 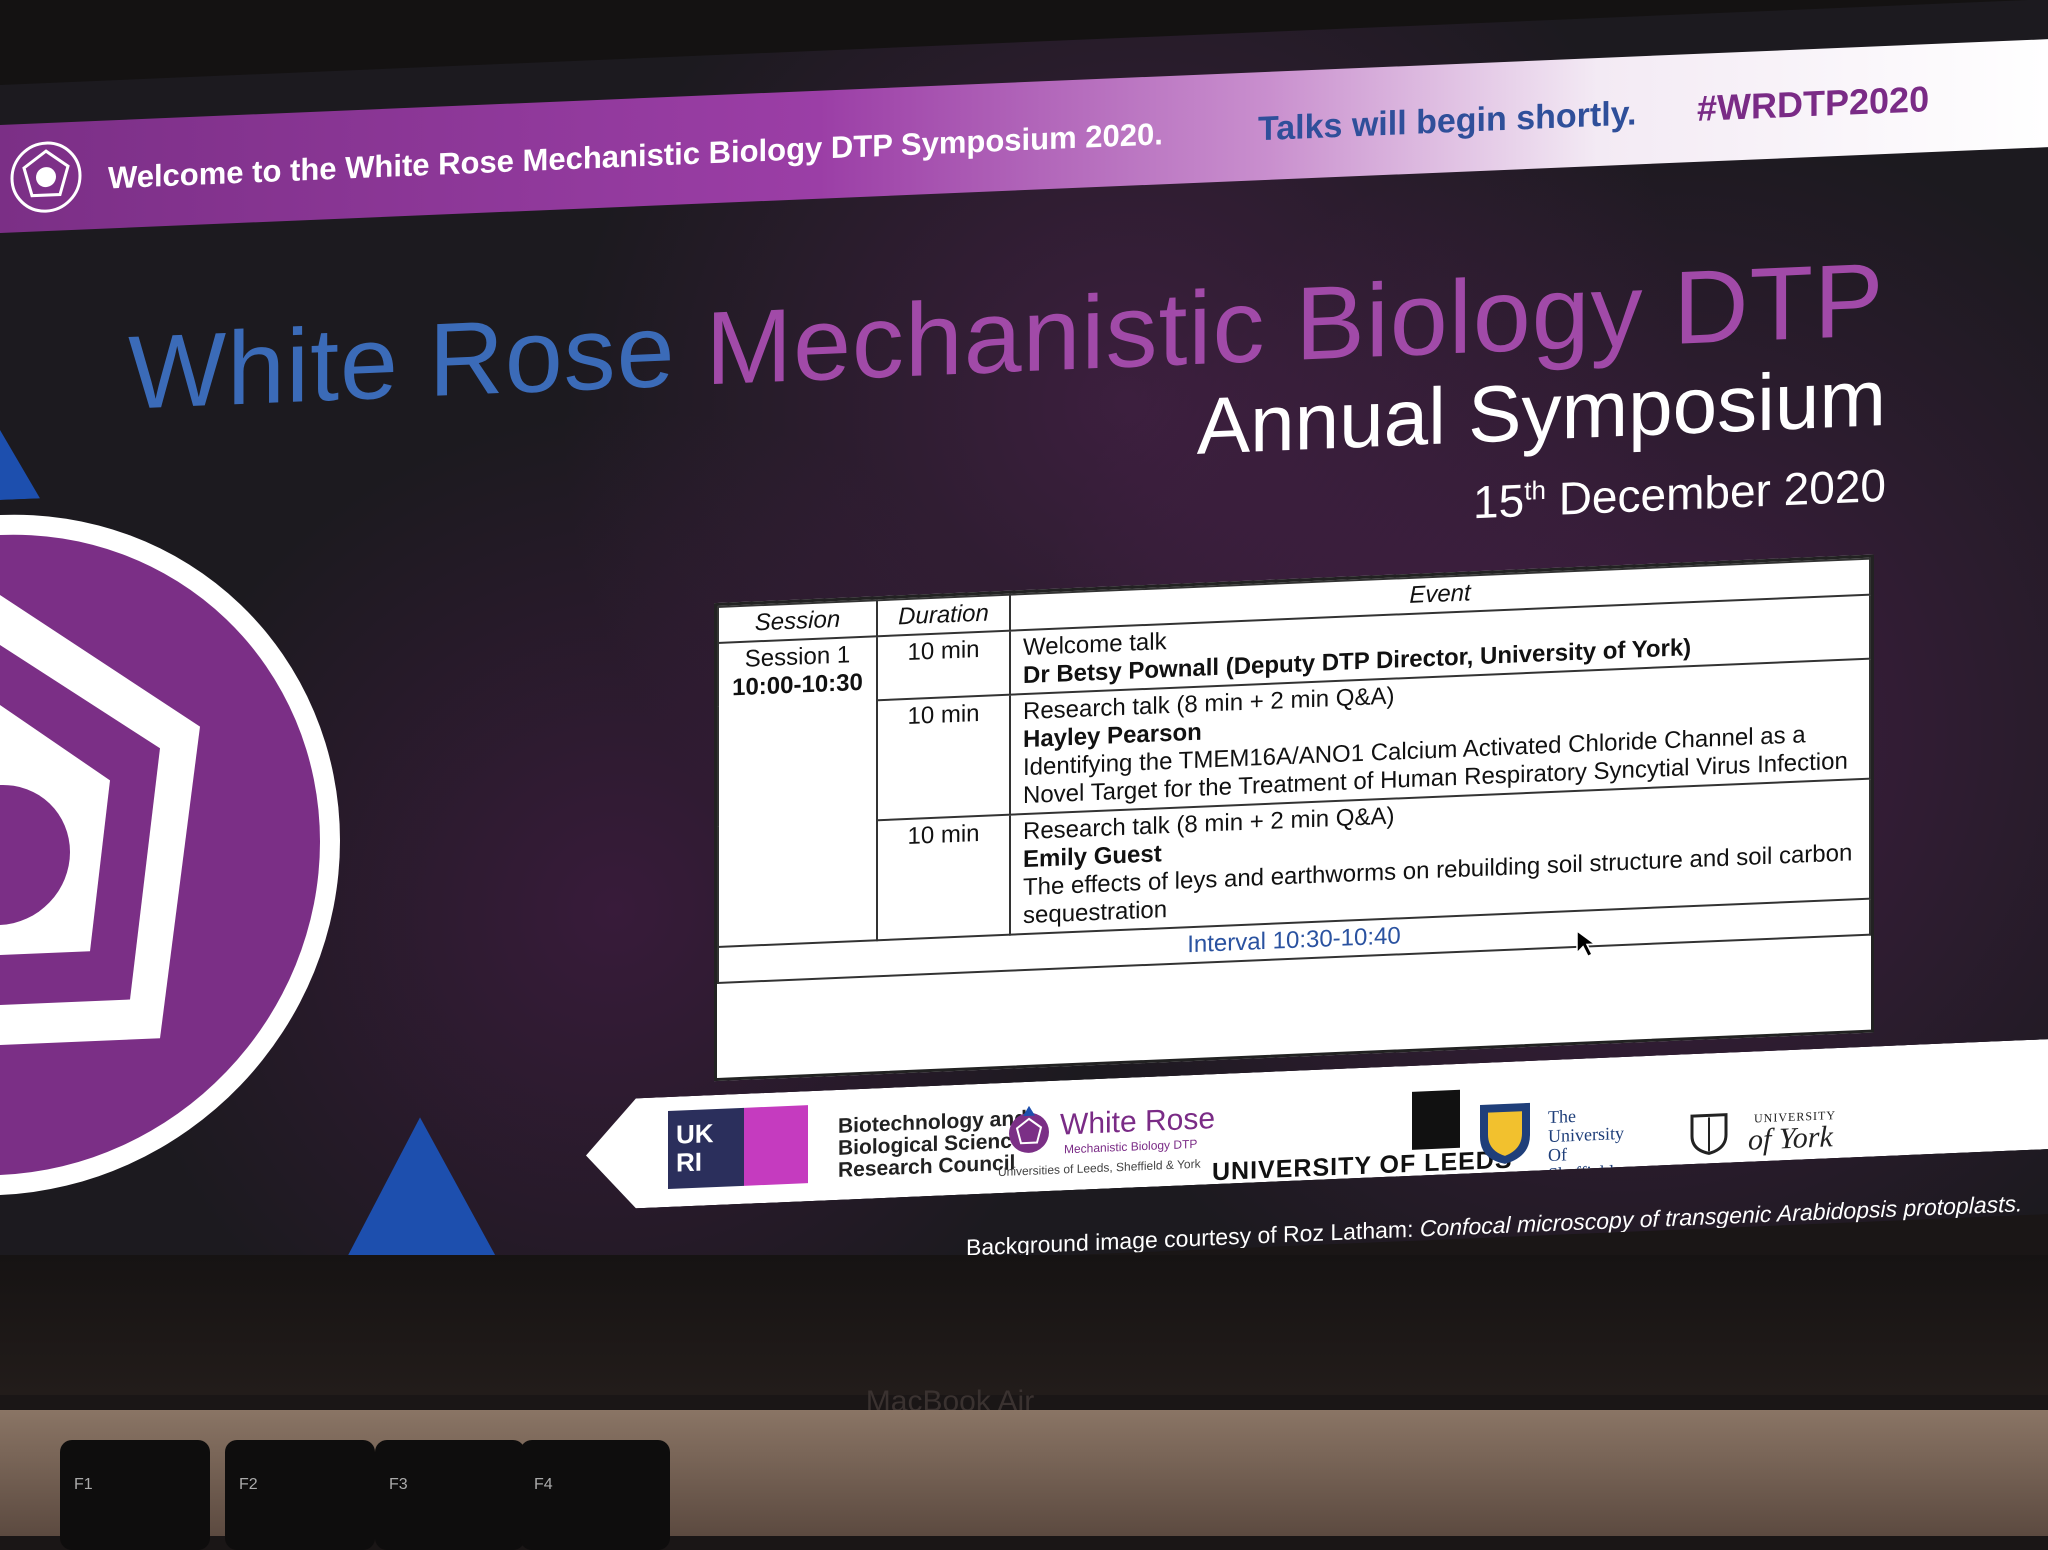 I want to click on banner-hashtag: #WRDTP2020, so click(x=1813, y=103).